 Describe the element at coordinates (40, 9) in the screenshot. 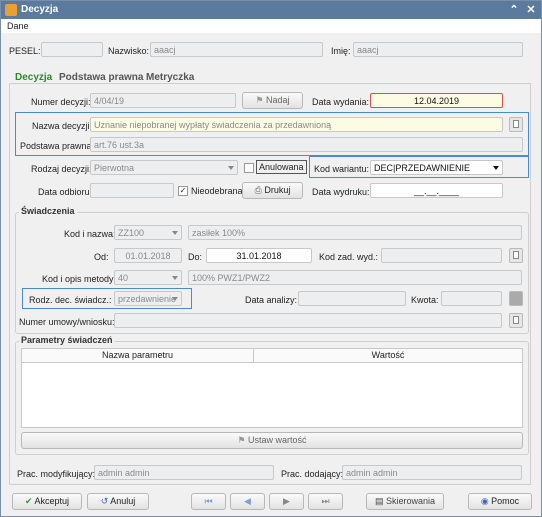

I see `window-title: Decyzja` at that location.